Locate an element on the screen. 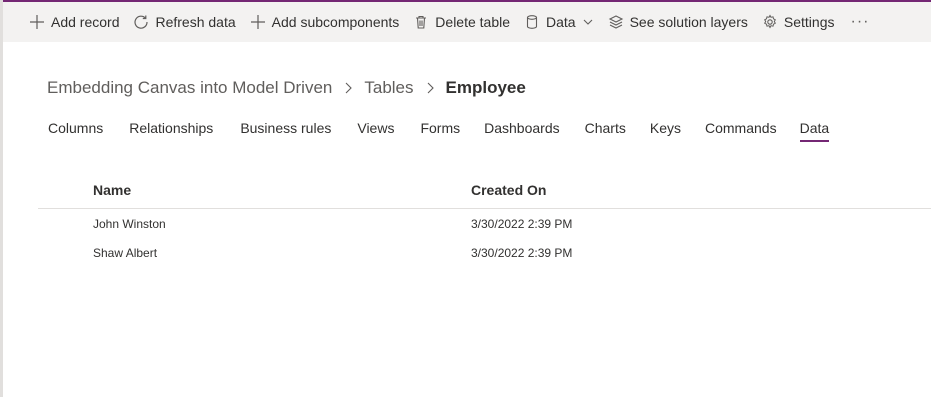  table-row: John Winston 3/30/2022 2:39 PM is located at coordinates (484, 224).